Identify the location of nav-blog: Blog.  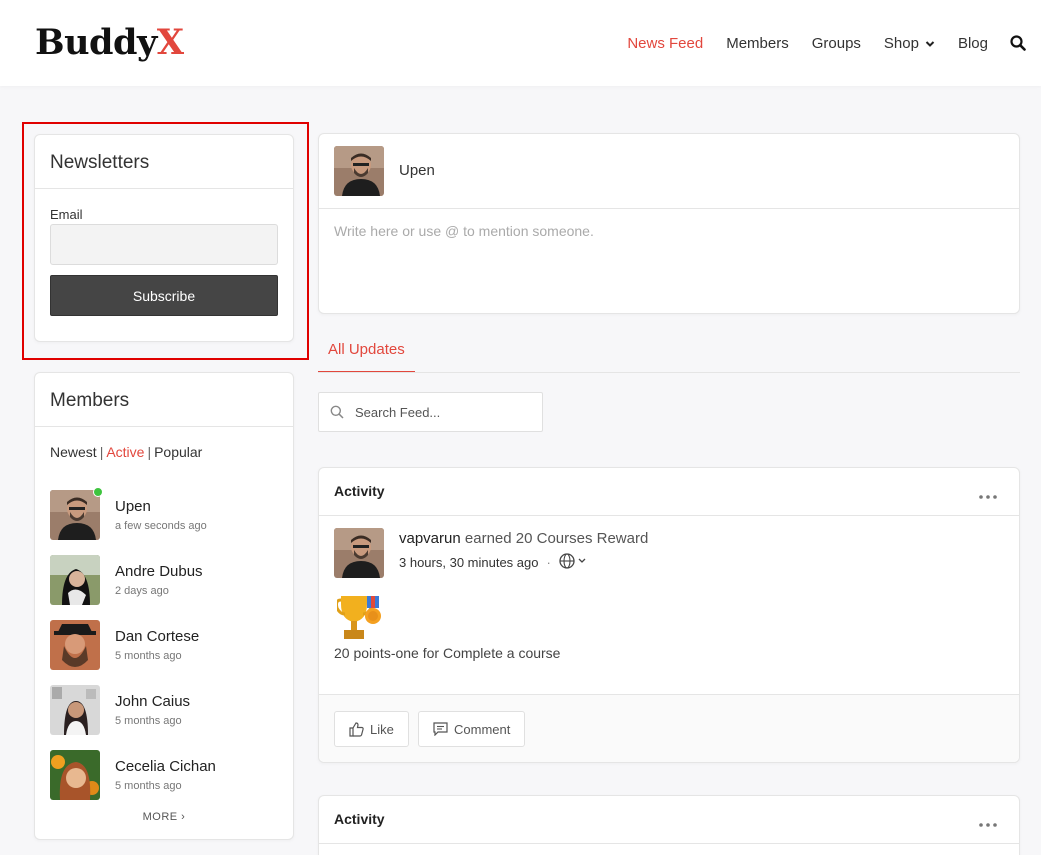
(973, 43).